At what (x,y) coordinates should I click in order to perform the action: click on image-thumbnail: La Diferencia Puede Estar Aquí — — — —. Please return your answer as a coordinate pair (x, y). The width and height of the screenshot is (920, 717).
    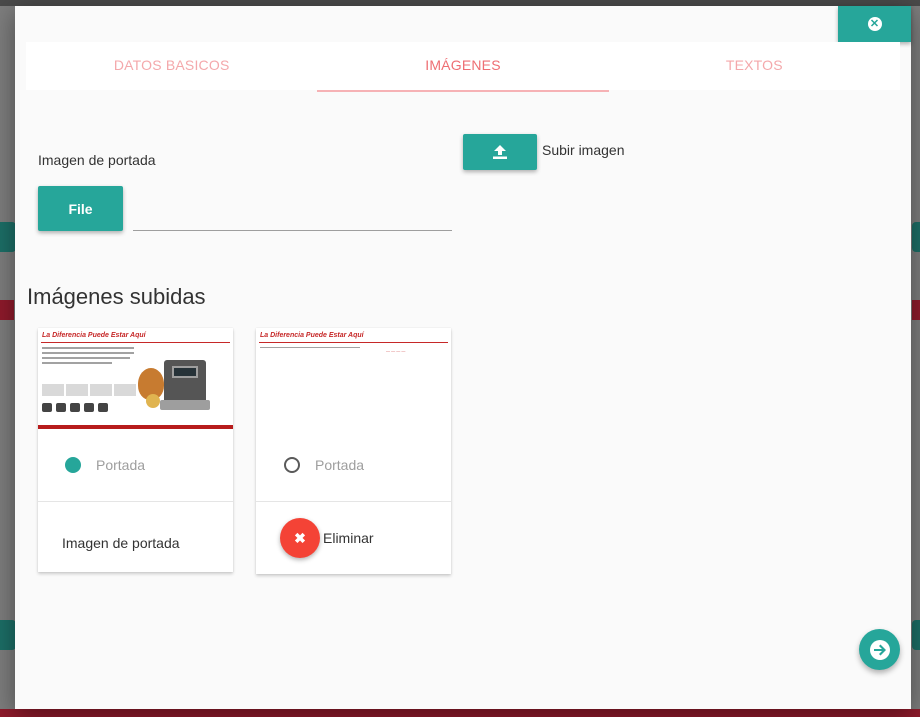
    Looking at the image, I should click on (353, 378).